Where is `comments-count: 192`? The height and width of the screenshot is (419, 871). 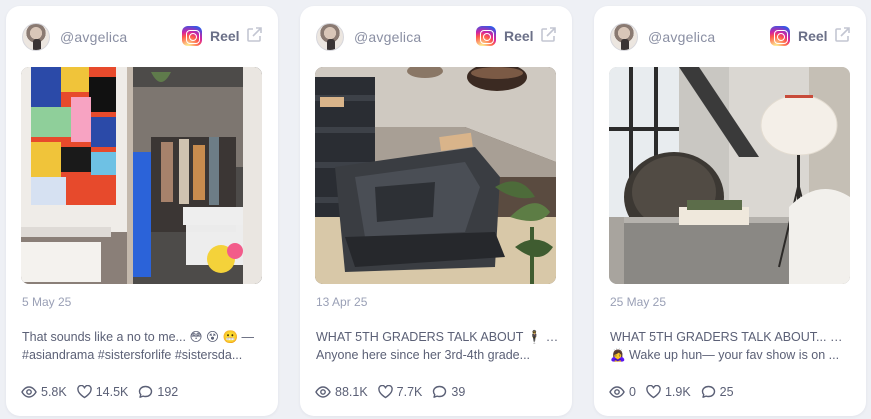
comments-count: 192 is located at coordinates (168, 392).